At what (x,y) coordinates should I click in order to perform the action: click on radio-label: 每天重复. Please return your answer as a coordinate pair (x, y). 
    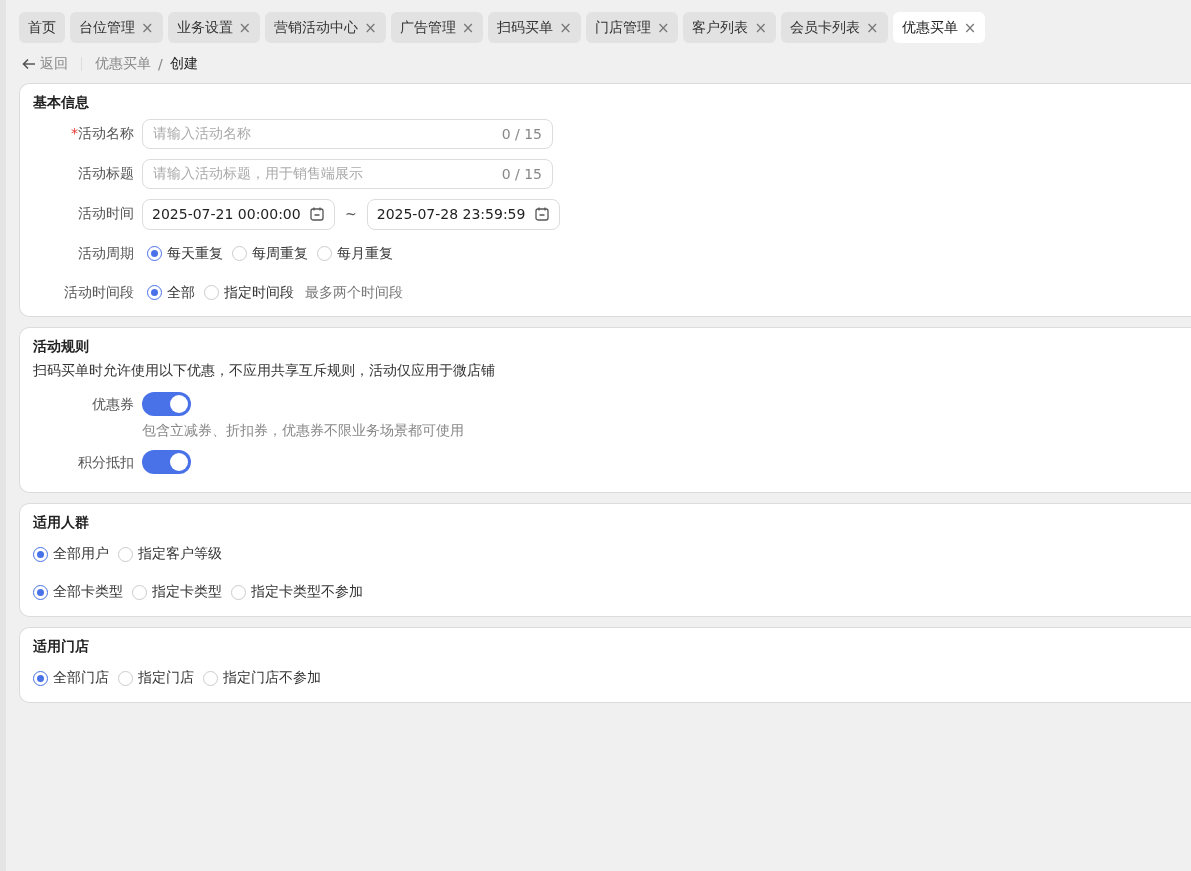
    Looking at the image, I should click on (195, 253).